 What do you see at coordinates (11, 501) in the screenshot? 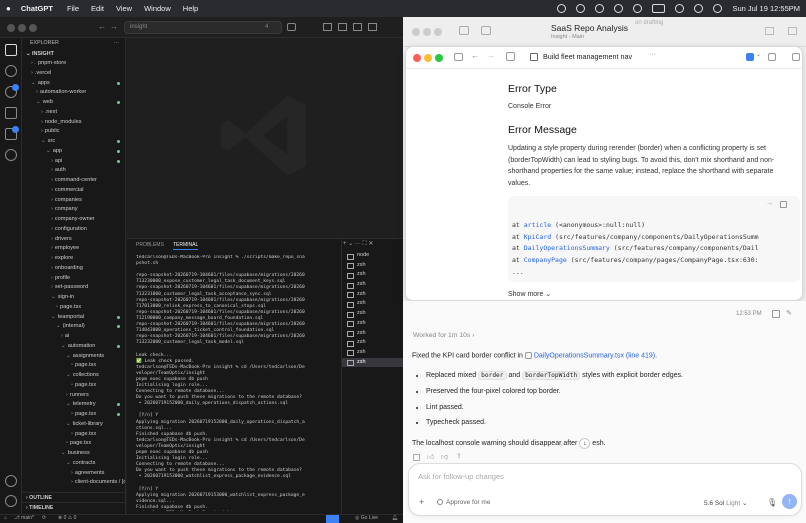
I see `manage-gear-icon` at bounding box center [11, 501].